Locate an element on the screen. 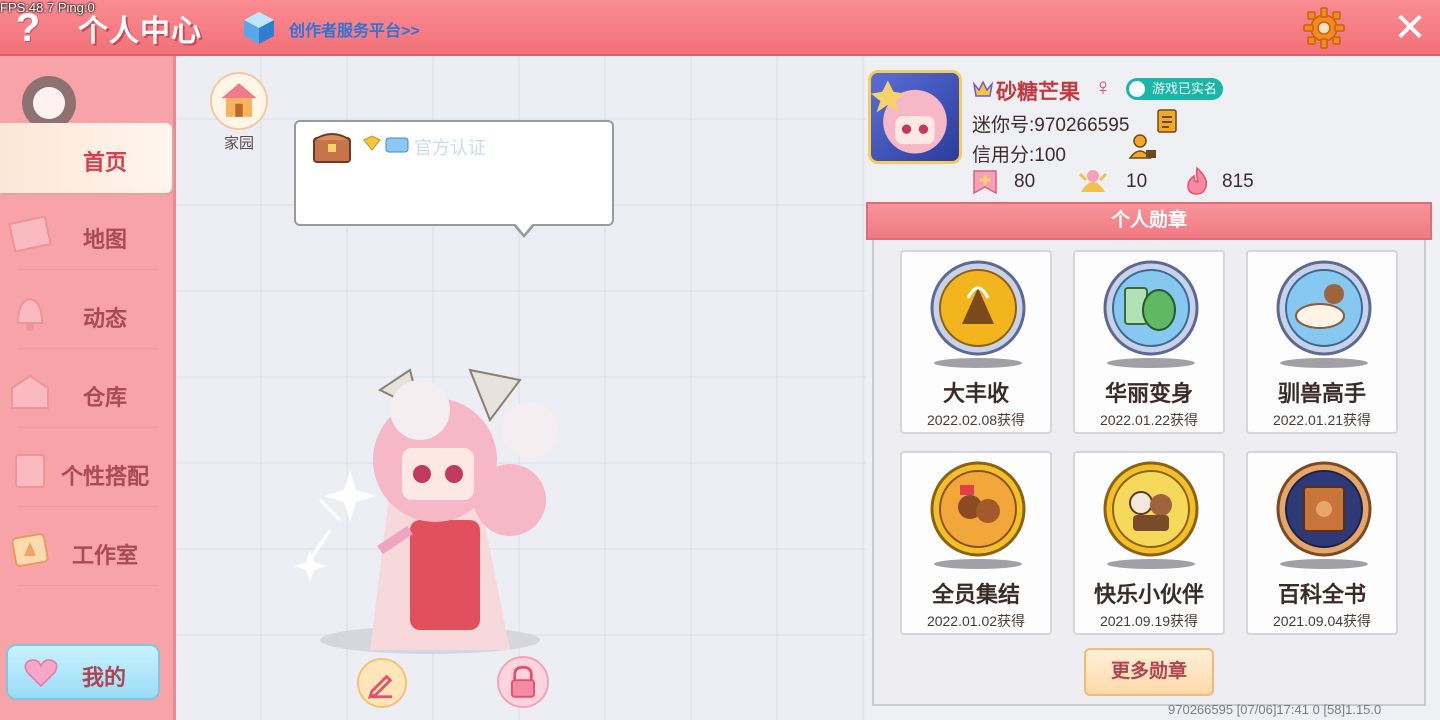 This screenshot has width=1440, height=720. footer-build-info: 970266595 [07/06]17:41 0 [58]1.15.0 is located at coordinates (1275, 709).